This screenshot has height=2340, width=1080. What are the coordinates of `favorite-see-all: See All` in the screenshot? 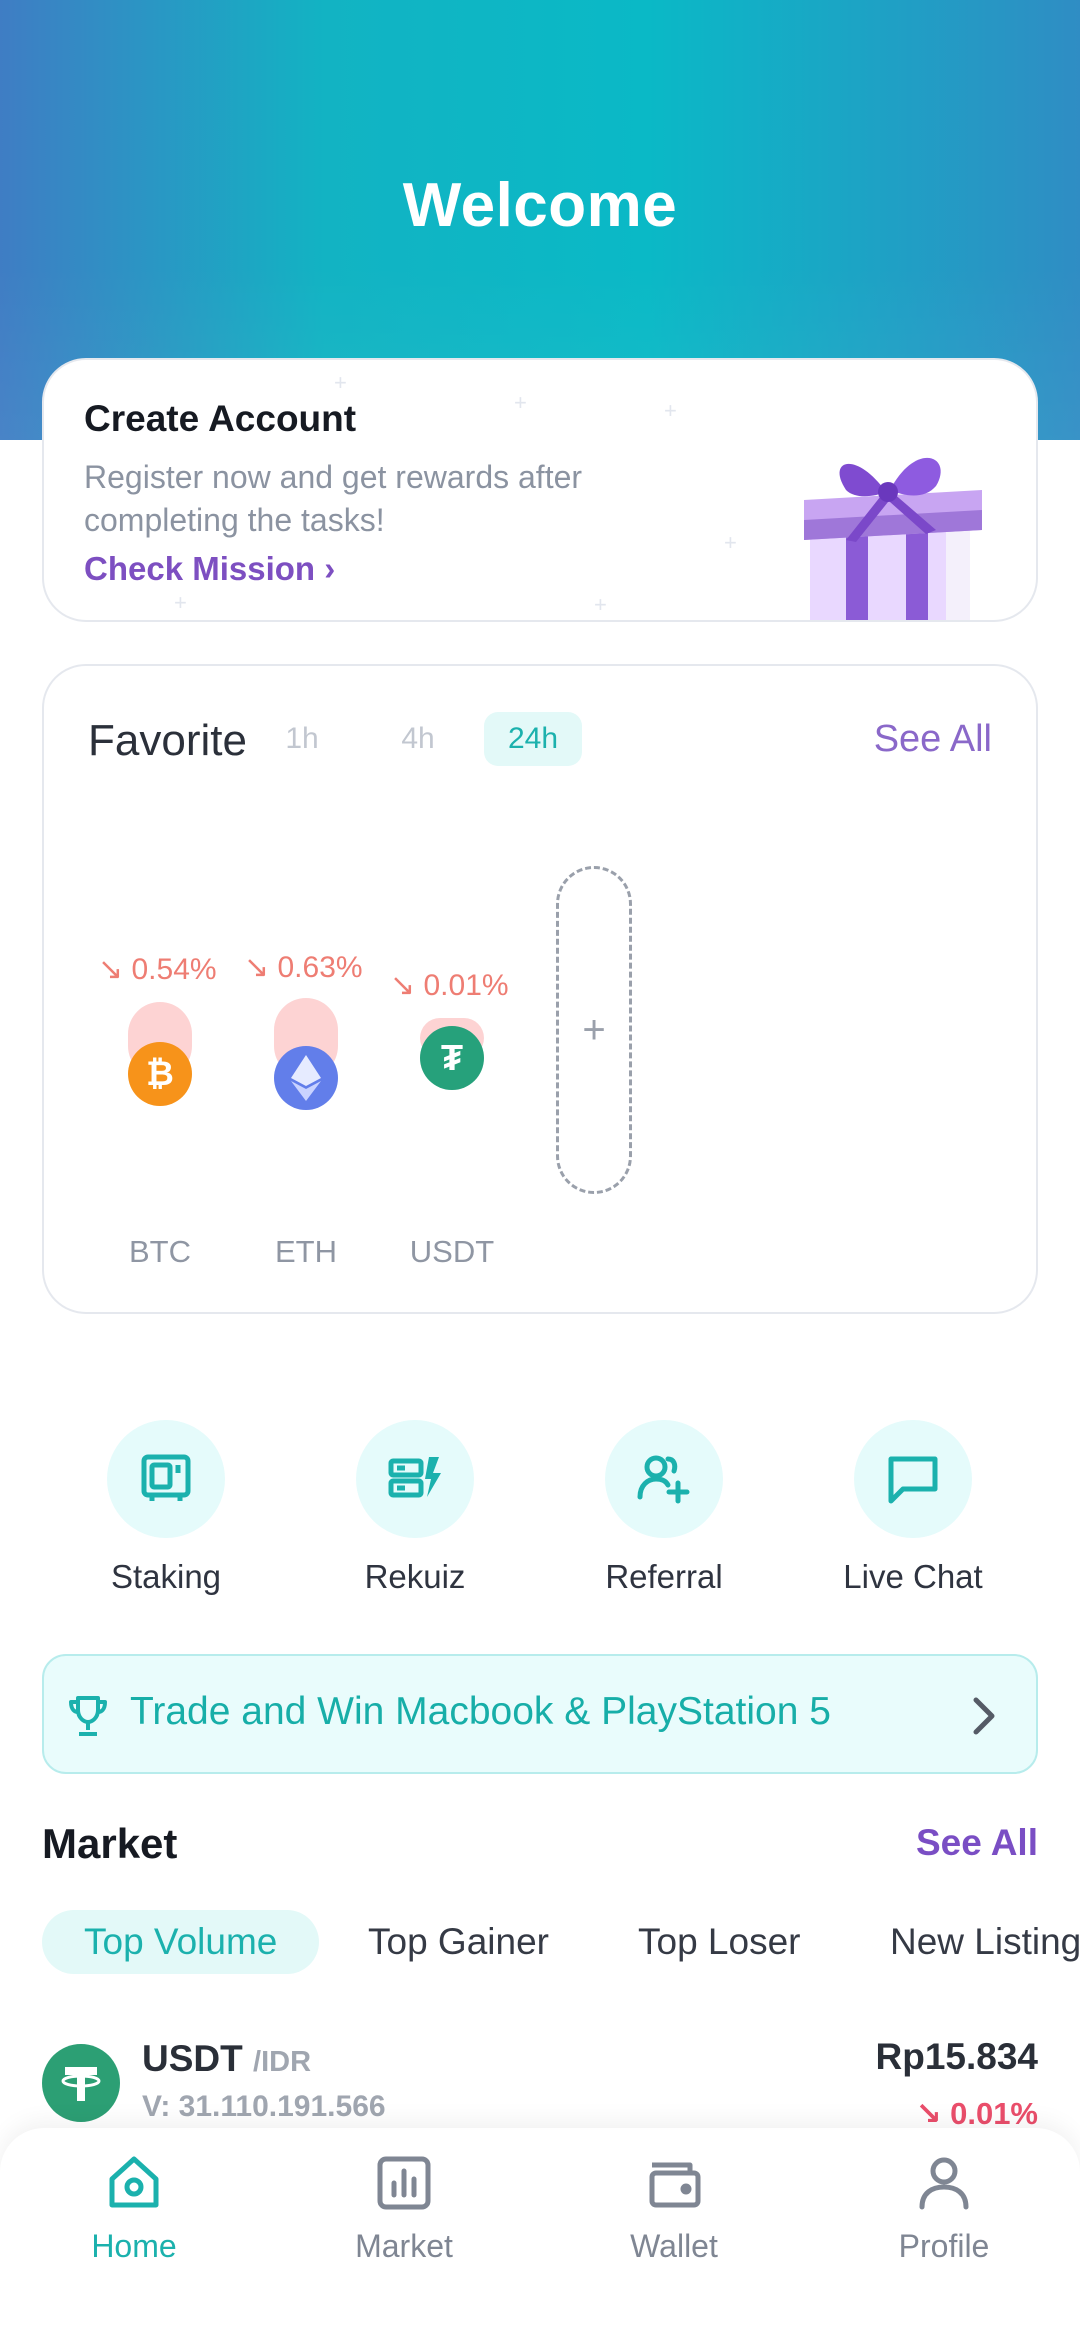 It's located at (933, 739).